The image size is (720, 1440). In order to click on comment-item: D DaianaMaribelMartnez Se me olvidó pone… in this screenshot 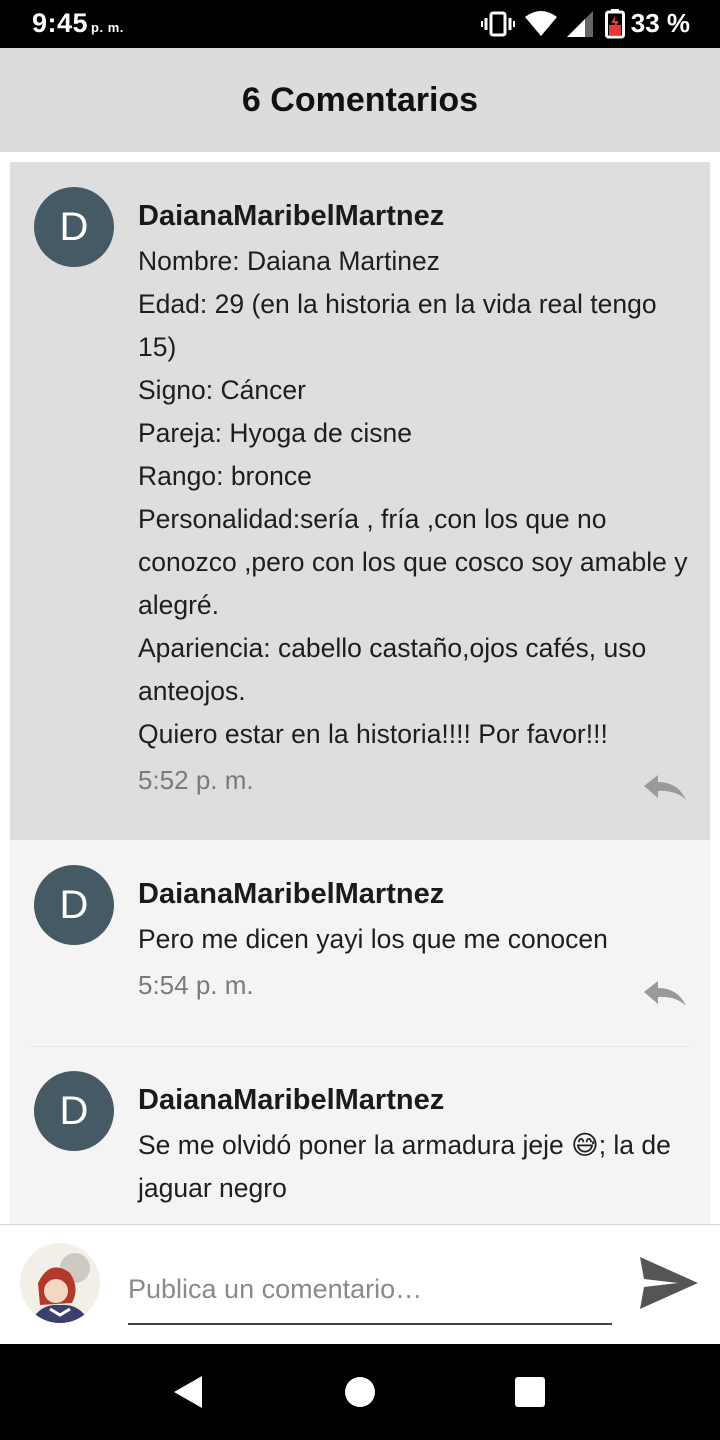, I will do `click(360, 1135)`.